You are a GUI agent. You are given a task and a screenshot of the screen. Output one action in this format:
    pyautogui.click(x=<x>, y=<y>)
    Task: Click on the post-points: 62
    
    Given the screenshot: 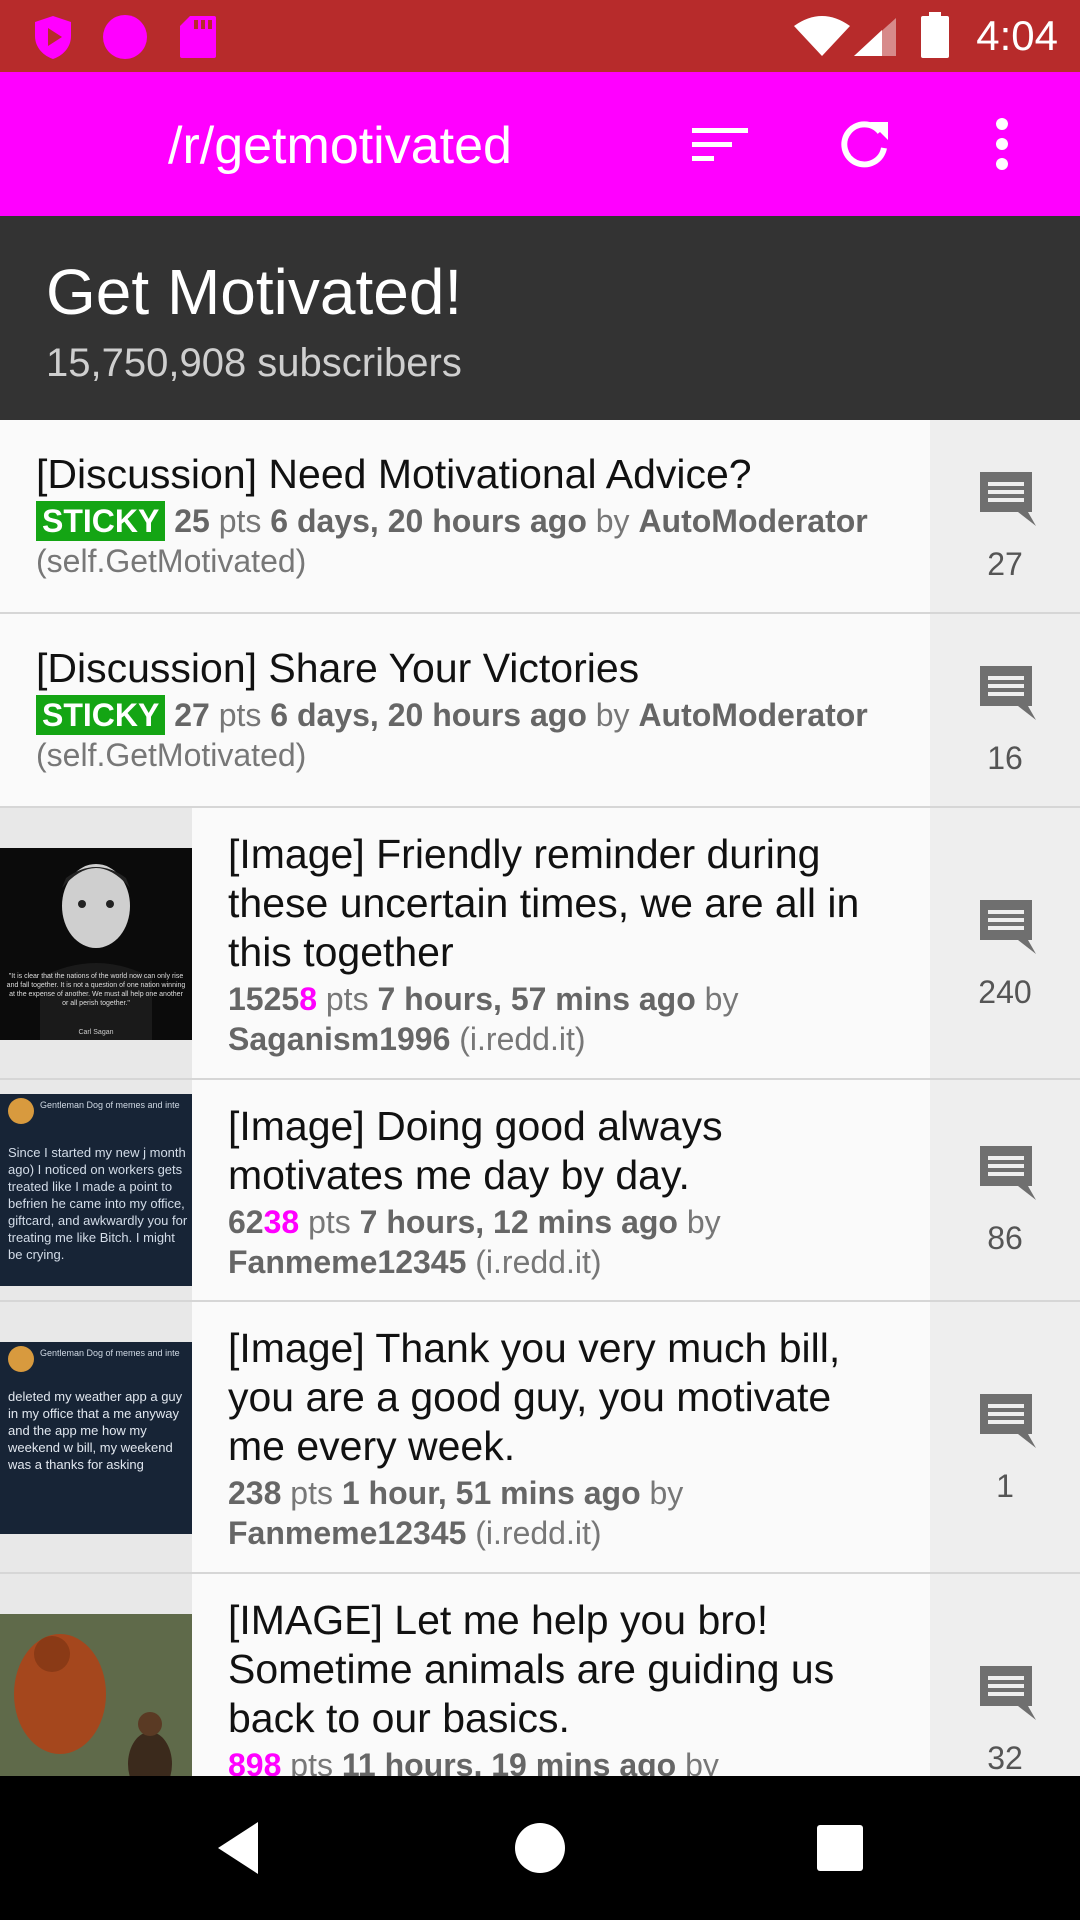 What is the action you would take?
    pyautogui.click(x=246, y=1222)
    